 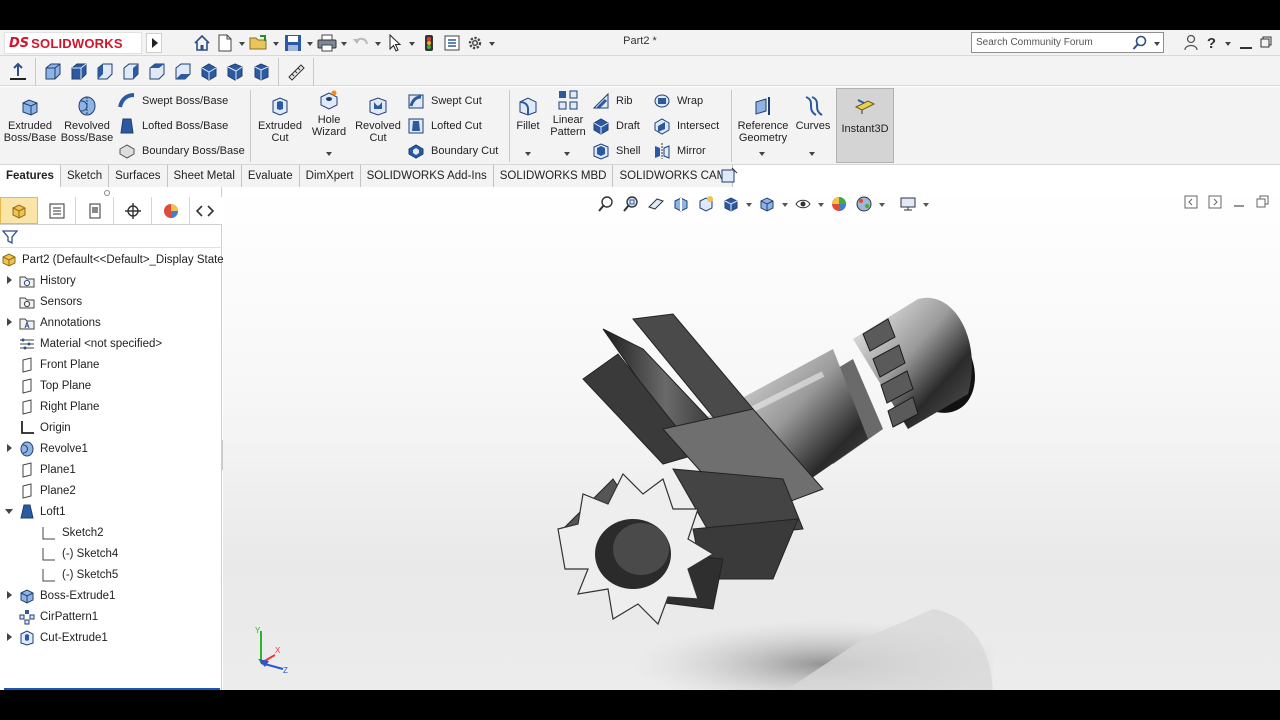 I want to click on view-orientation-icon, so click(x=731, y=204).